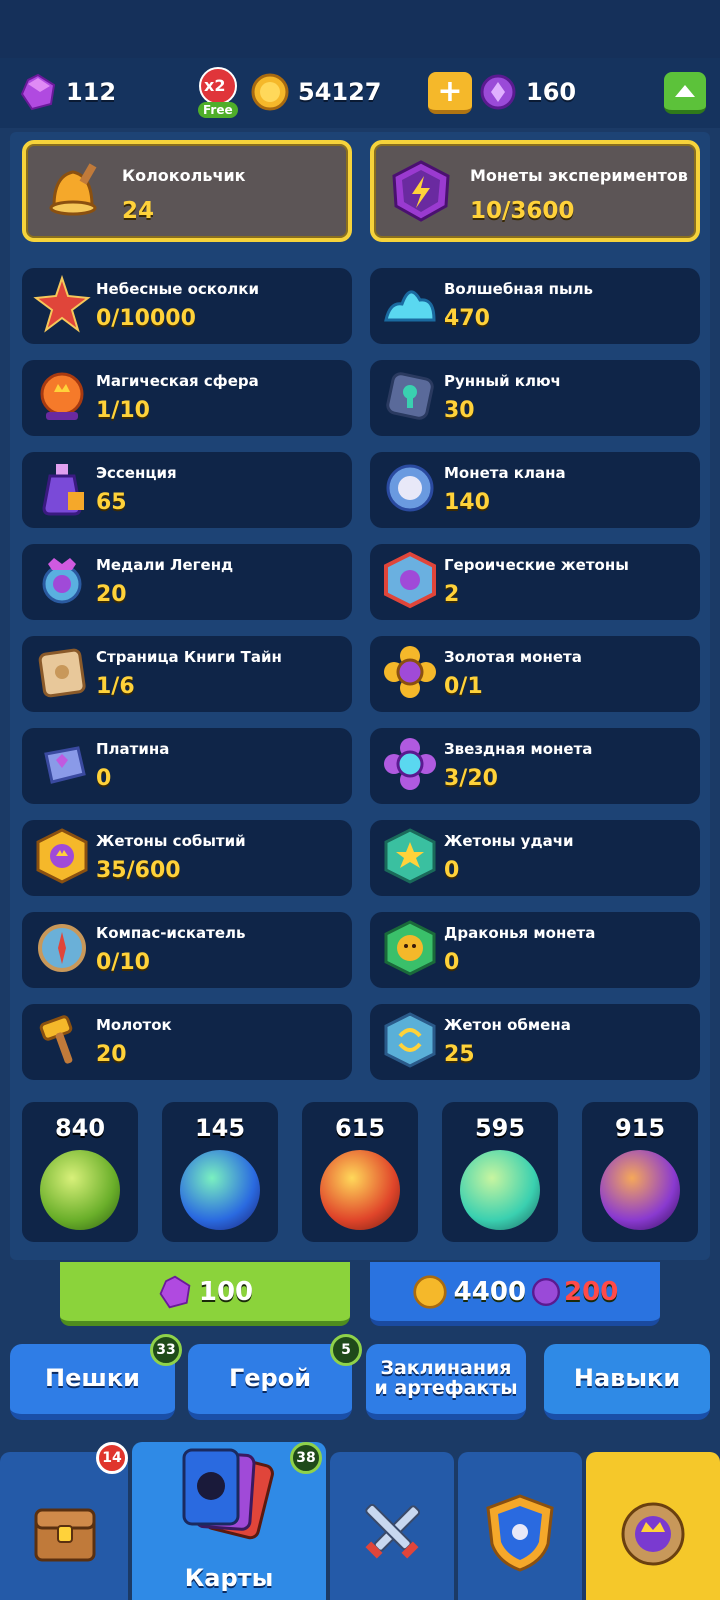  I want to click on resource-card-event-tokens: Жетоны событий 35/600, so click(187, 858).